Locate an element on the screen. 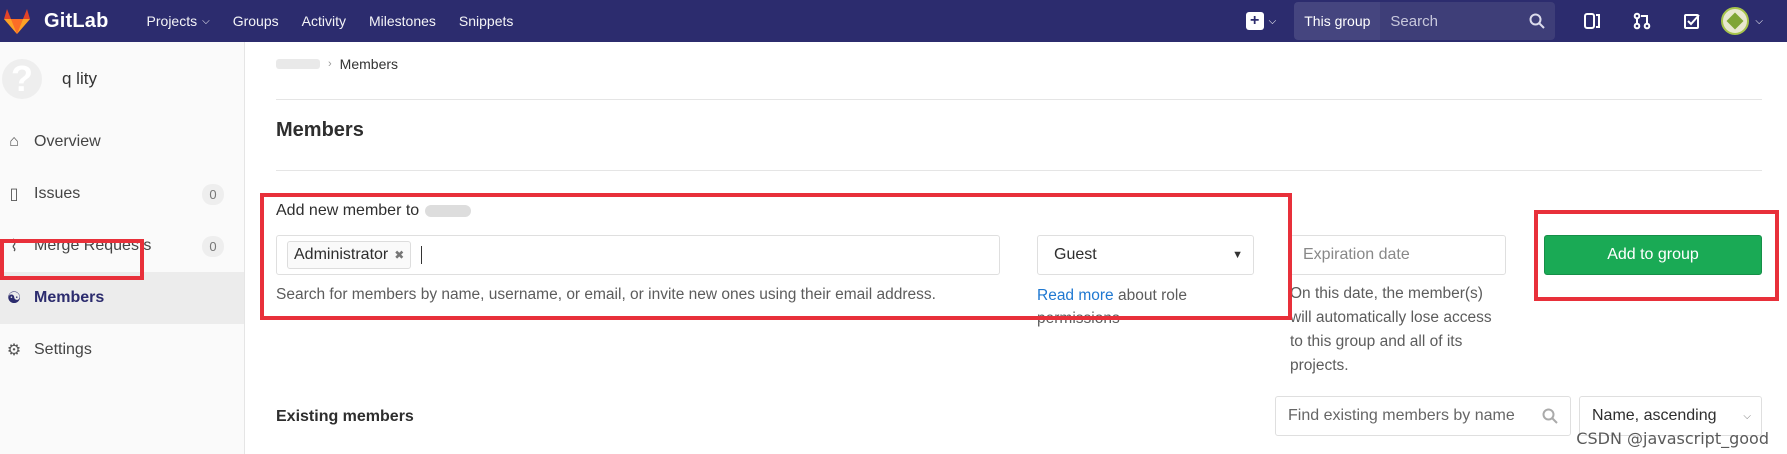  breadcrumb-current: Members is located at coordinates (369, 64).